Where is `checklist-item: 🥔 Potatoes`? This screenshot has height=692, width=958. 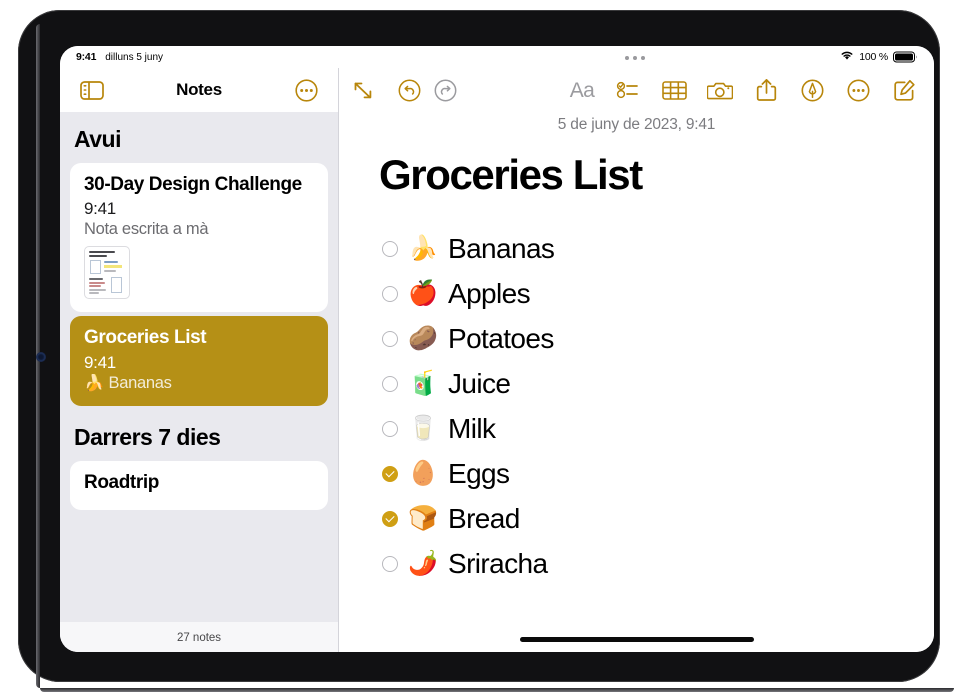 checklist-item: 🥔 Potatoes is located at coordinates (636, 338).